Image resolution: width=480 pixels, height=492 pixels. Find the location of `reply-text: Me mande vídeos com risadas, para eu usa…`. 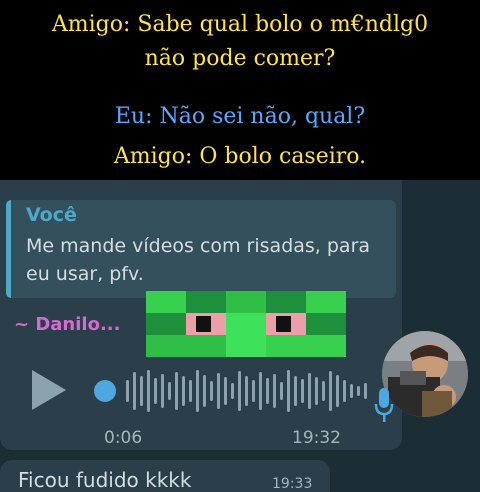

reply-text: Me mande vídeos com risadas, para eu usa… is located at coordinates (198, 260).